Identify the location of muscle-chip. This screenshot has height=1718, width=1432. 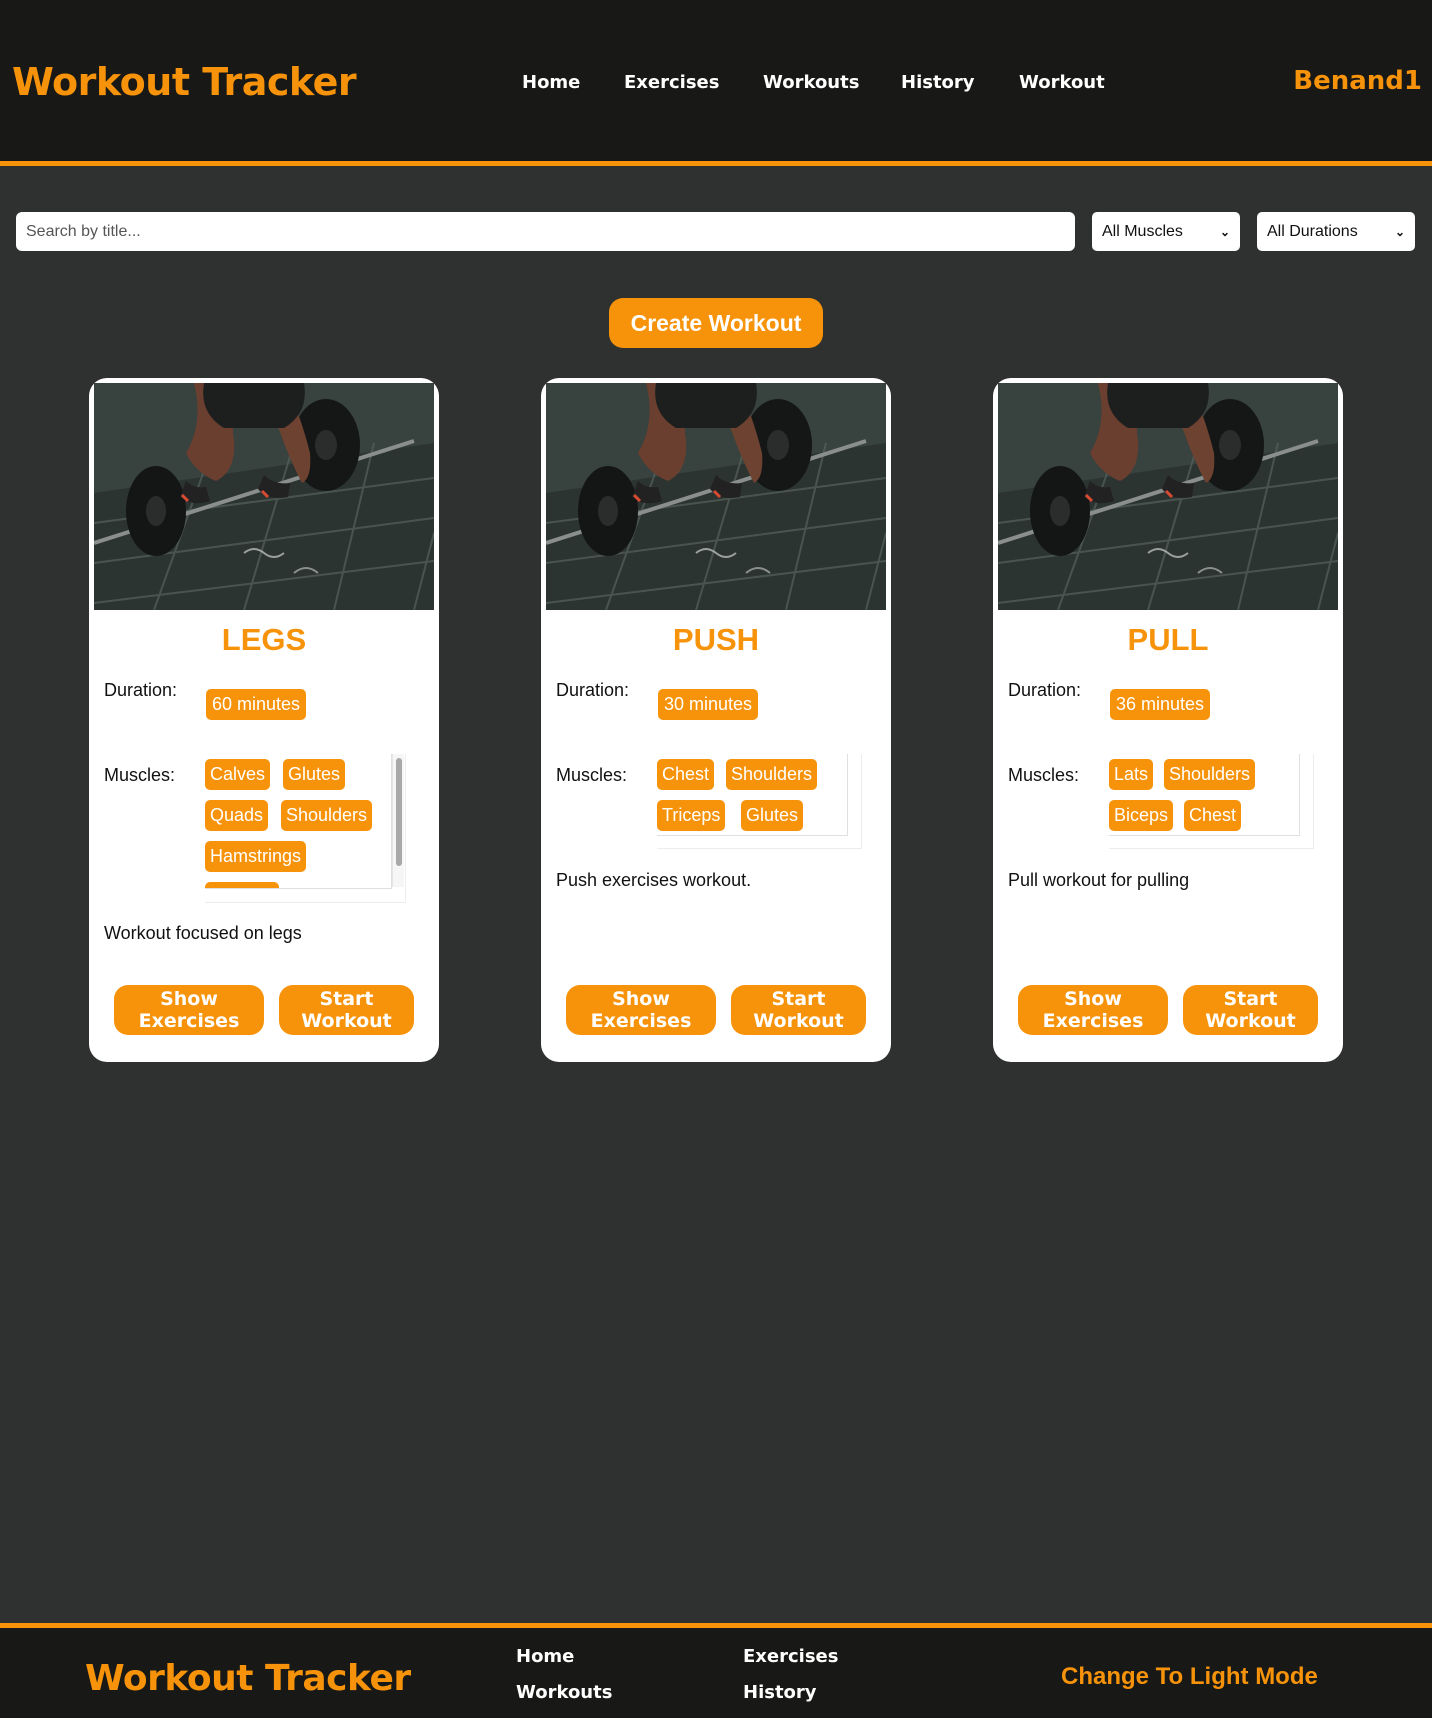
(242, 885).